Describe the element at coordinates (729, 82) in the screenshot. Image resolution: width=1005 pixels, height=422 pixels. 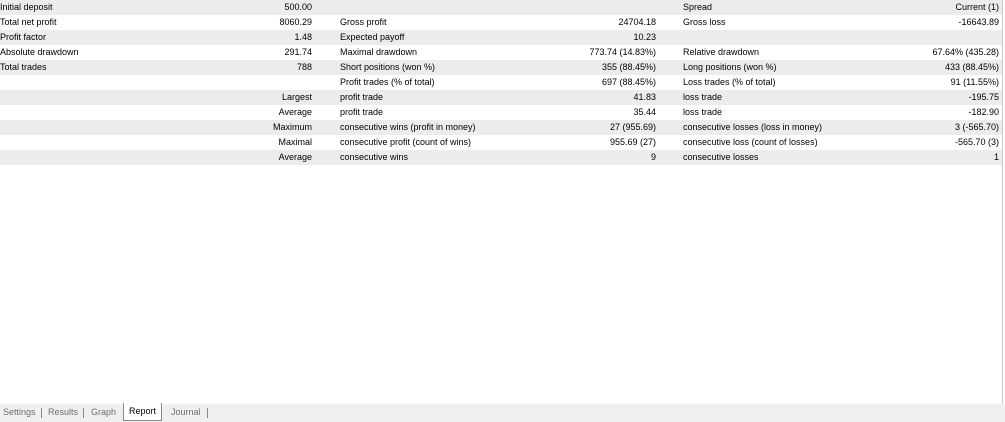
I see `row-label-3: Loss trades (% of total)` at that location.